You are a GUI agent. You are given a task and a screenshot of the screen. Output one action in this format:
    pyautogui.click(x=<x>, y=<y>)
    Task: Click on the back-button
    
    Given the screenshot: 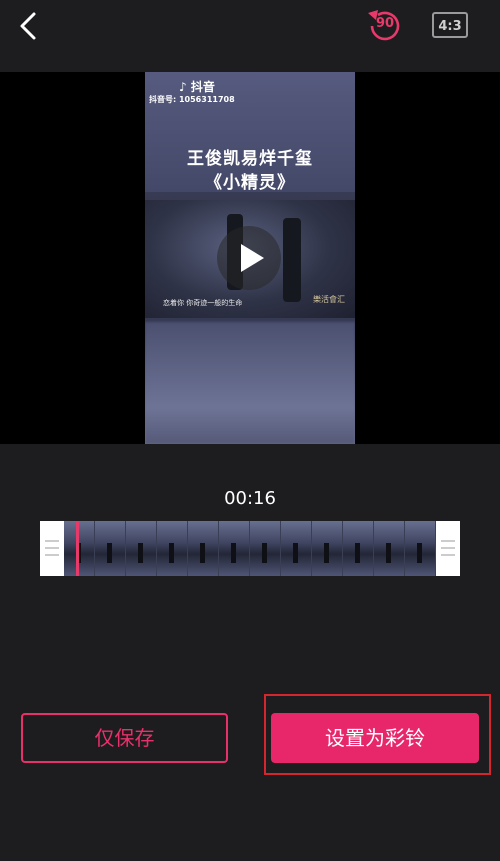 What is the action you would take?
    pyautogui.click(x=30, y=26)
    